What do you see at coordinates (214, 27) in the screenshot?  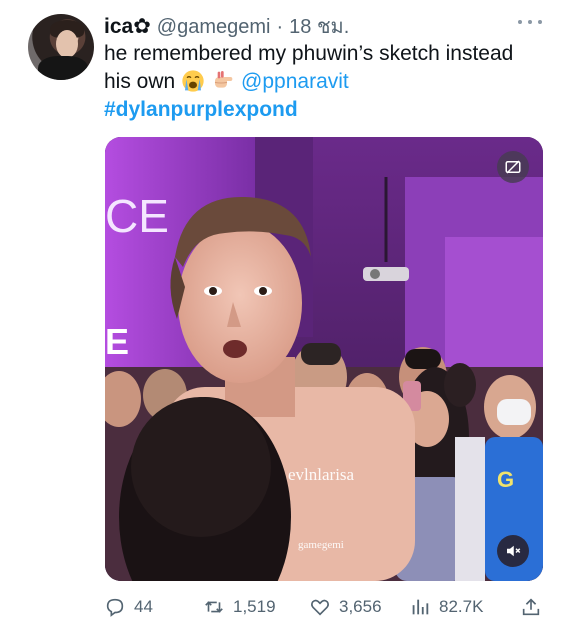 I see `user-handle: @gamegemi` at bounding box center [214, 27].